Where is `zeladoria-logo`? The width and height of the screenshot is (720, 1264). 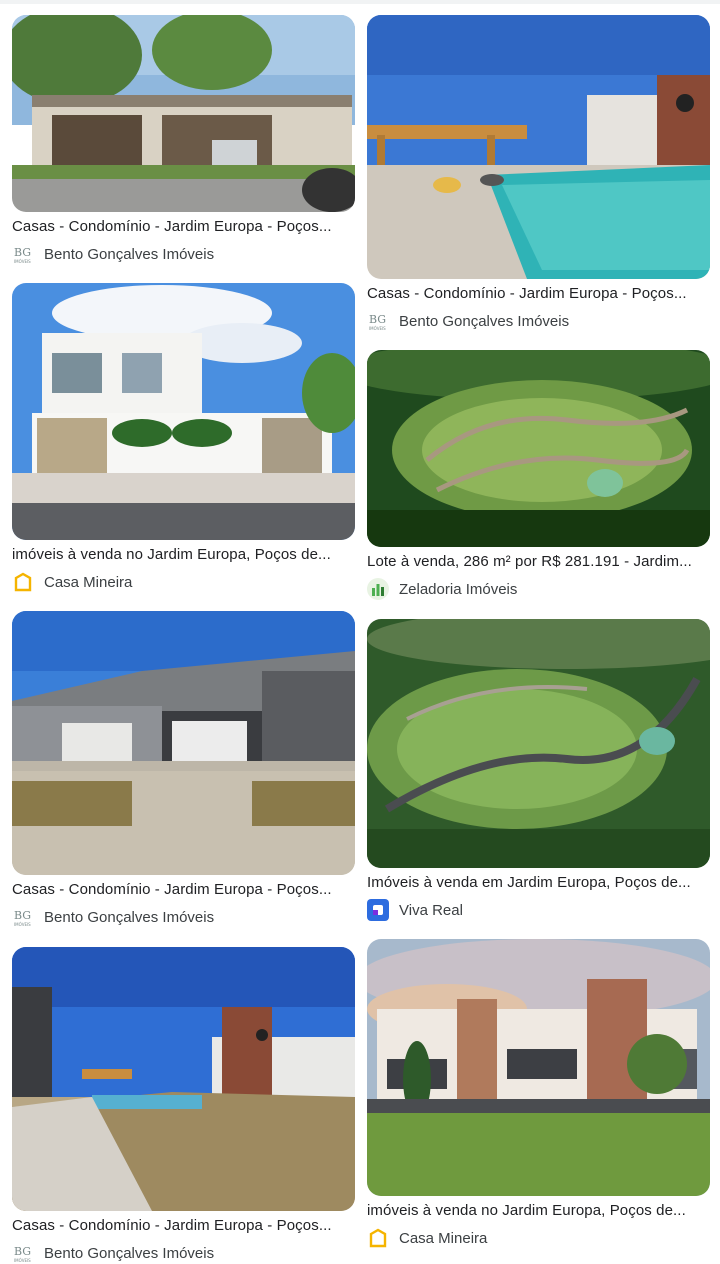
zeladoria-logo is located at coordinates (378, 589).